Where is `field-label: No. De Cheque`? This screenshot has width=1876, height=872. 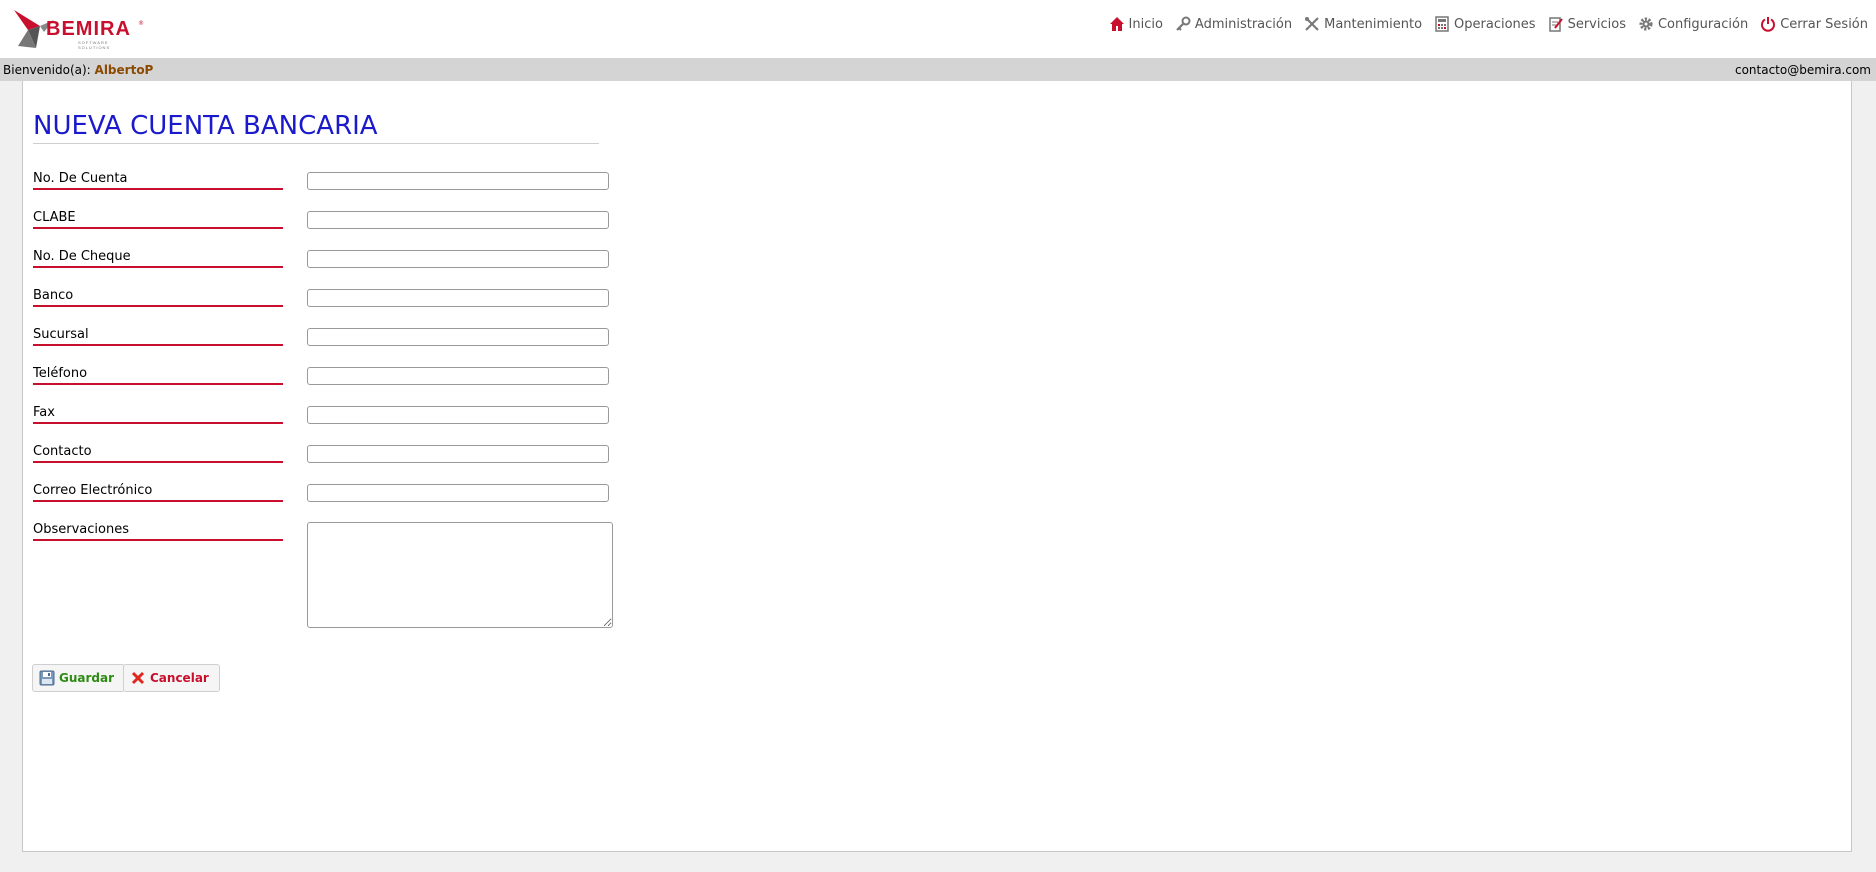 field-label: No. De Cheque is located at coordinates (158, 258).